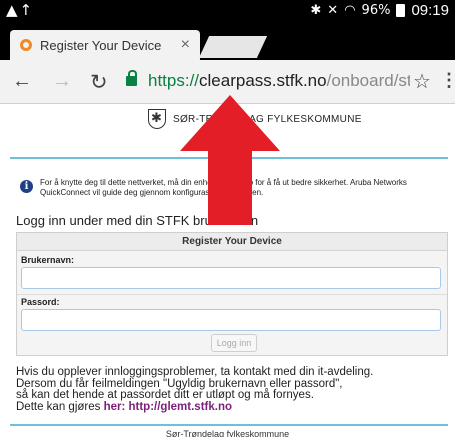 The image size is (455, 437). I want to click on password-field, so click(231, 320).